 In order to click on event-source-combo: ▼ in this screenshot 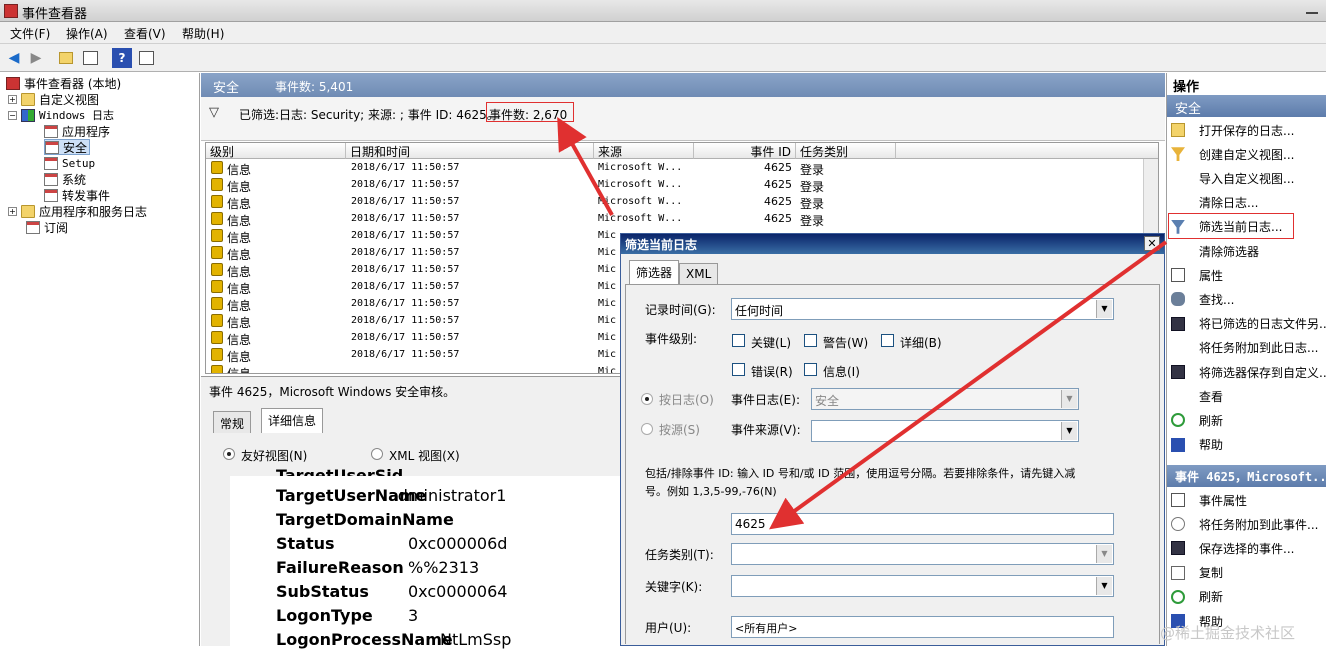, I will do `click(945, 431)`.